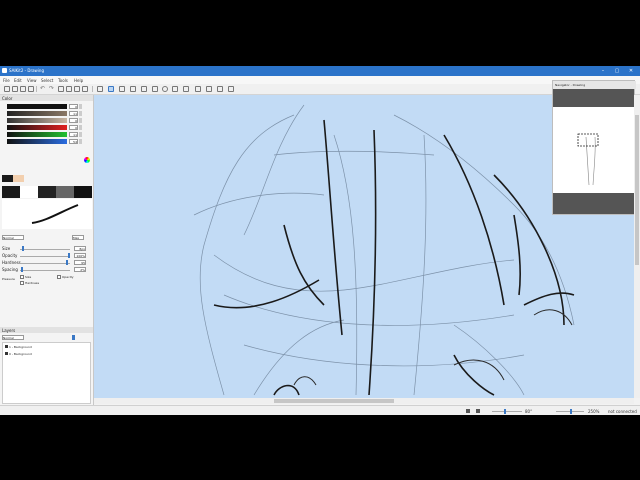 Image resolution: width=640 pixels, height=480 pixels. What do you see at coordinates (23, 248) in the screenshot?
I see `size-slider-thumb` at bounding box center [23, 248].